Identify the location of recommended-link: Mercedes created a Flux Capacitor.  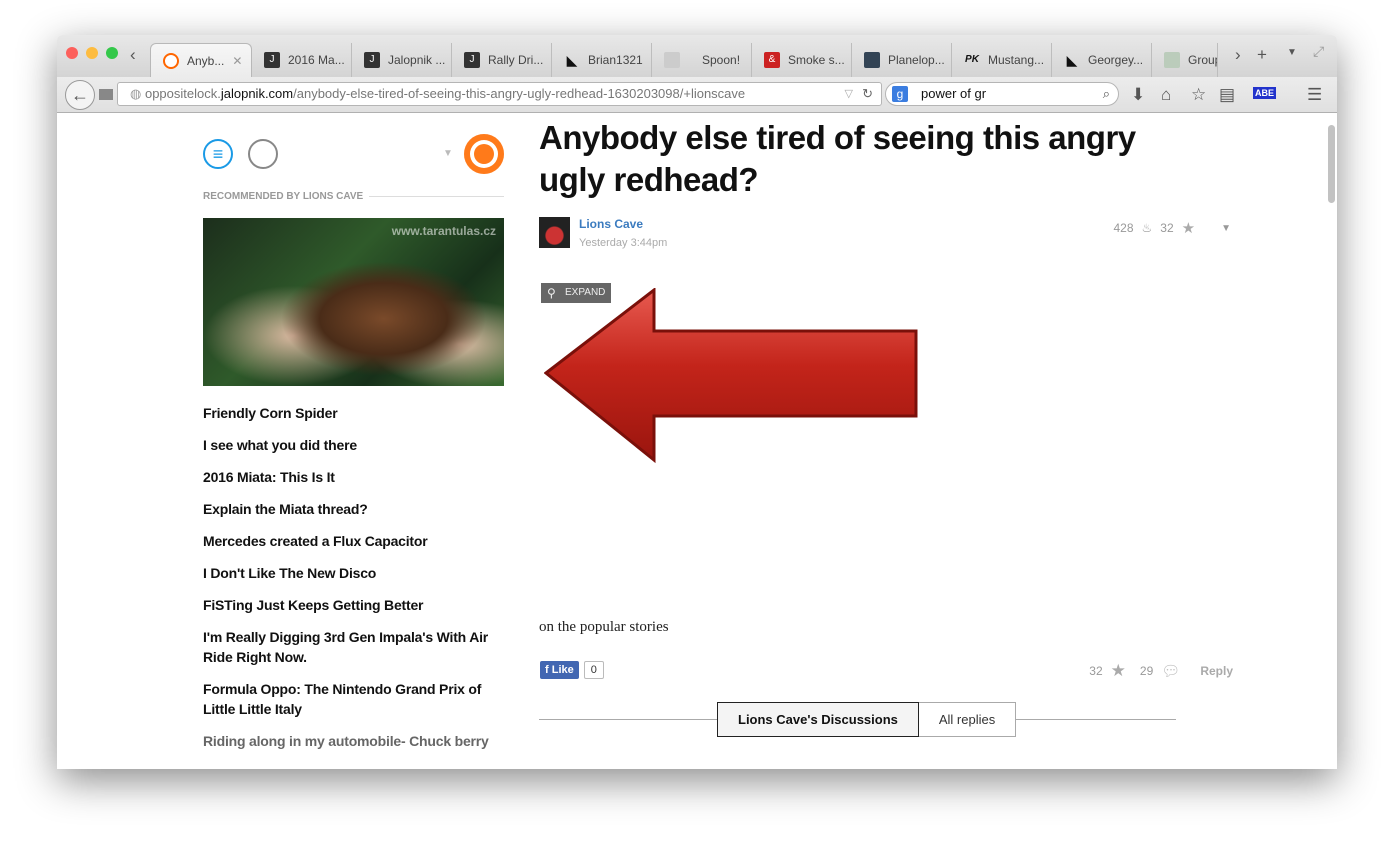
(353, 541).